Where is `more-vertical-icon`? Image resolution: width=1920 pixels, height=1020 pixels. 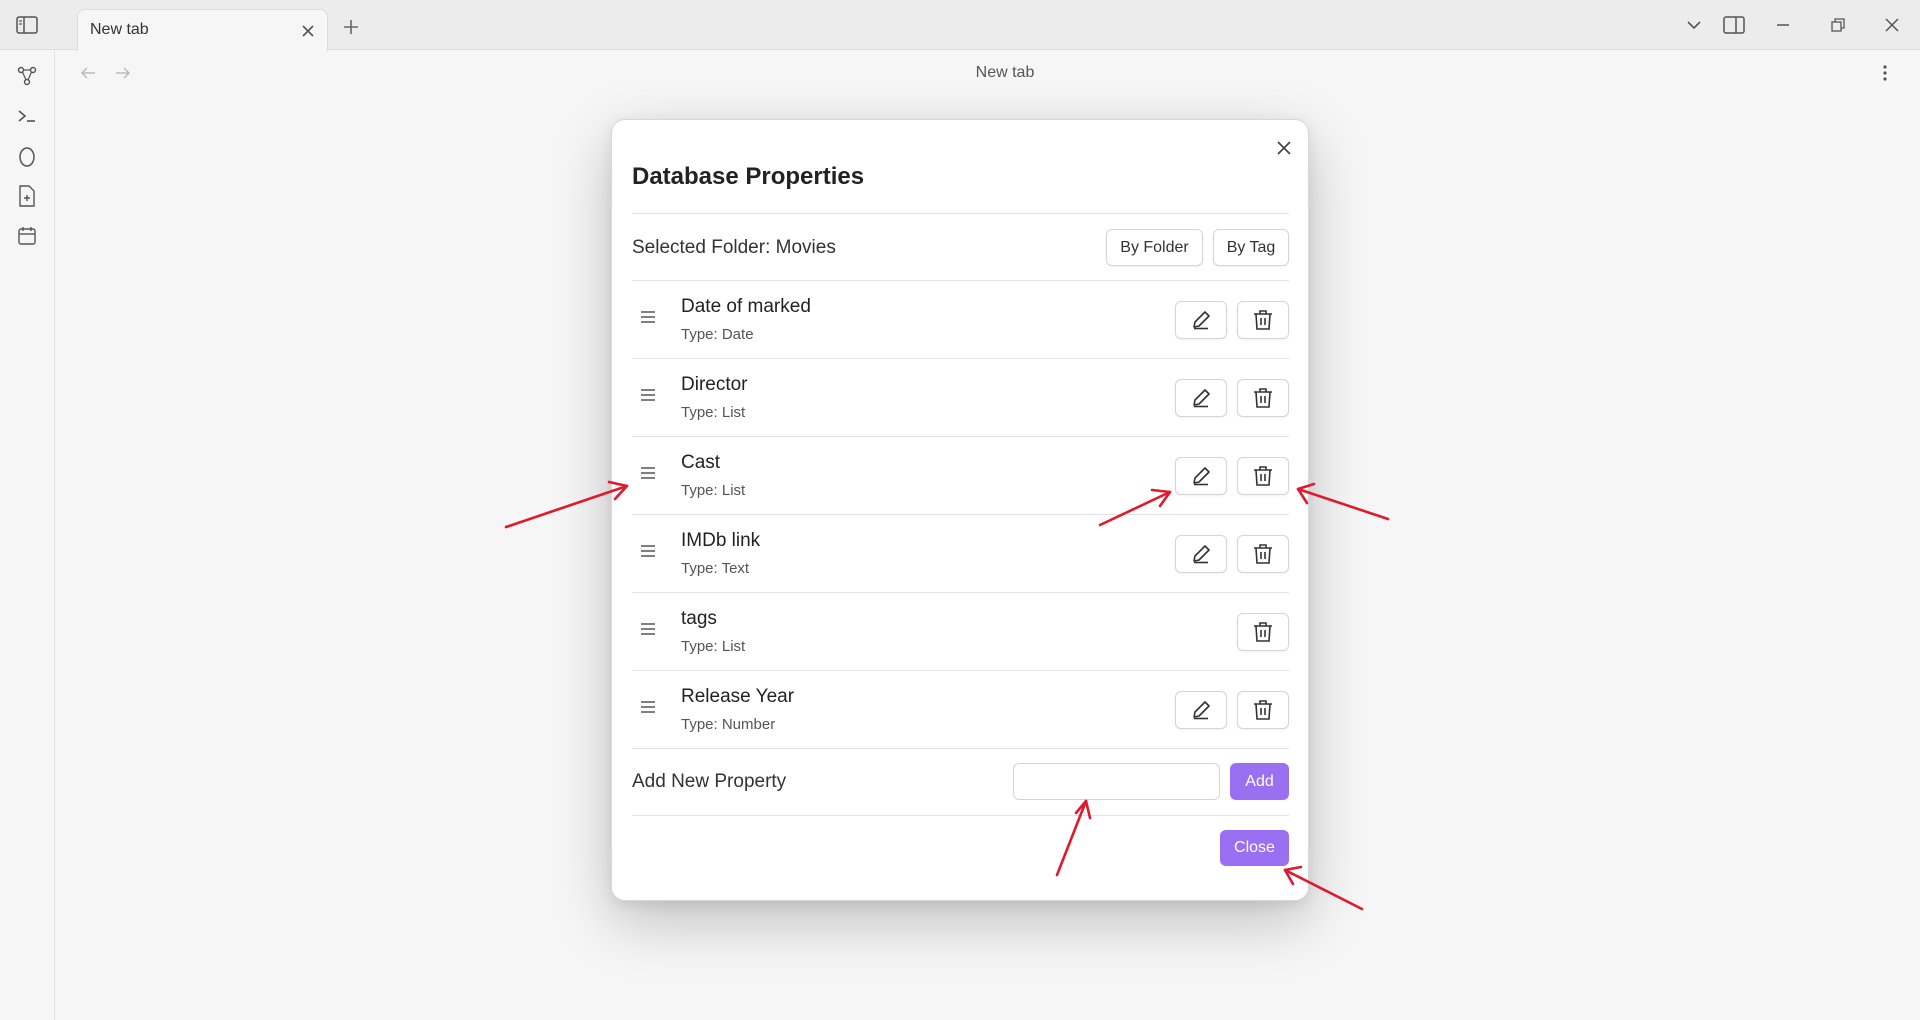 more-vertical-icon is located at coordinates (1885, 73).